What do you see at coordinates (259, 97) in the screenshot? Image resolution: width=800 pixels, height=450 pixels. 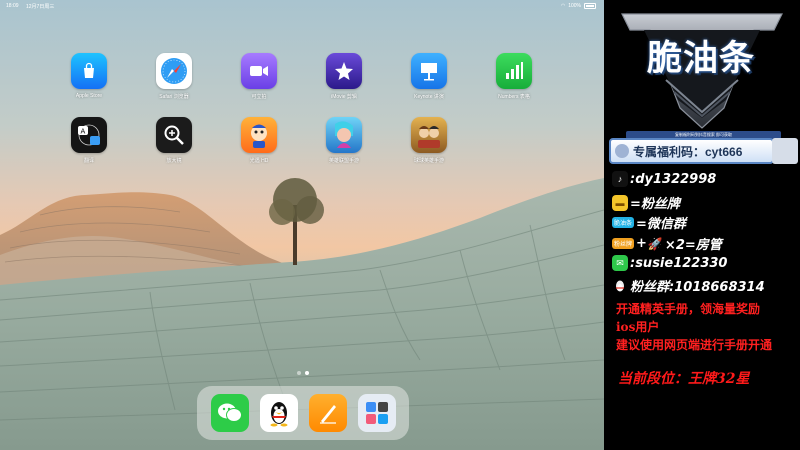 I see `app-label: 可立拍` at bounding box center [259, 97].